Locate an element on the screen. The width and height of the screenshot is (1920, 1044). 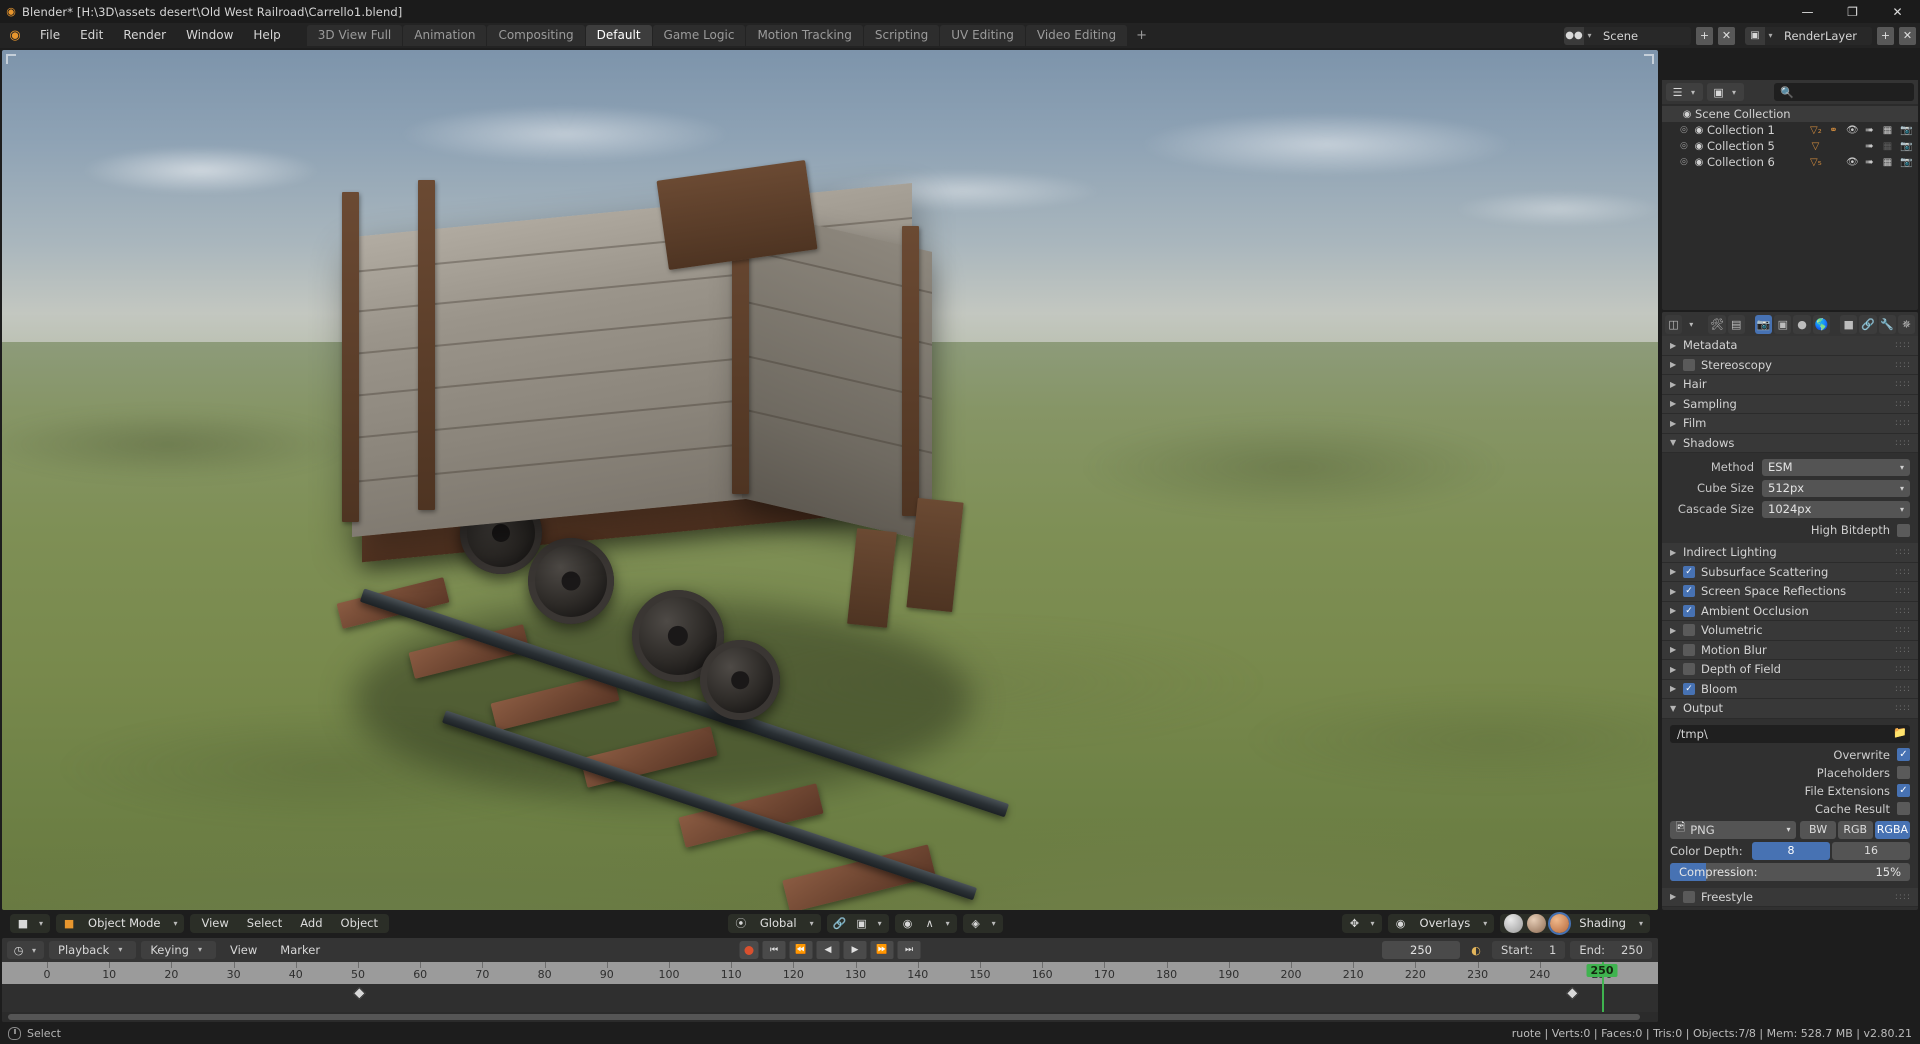
workspace-tab-3d-view-full: 3D View Full is located at coordinates (354, 35).